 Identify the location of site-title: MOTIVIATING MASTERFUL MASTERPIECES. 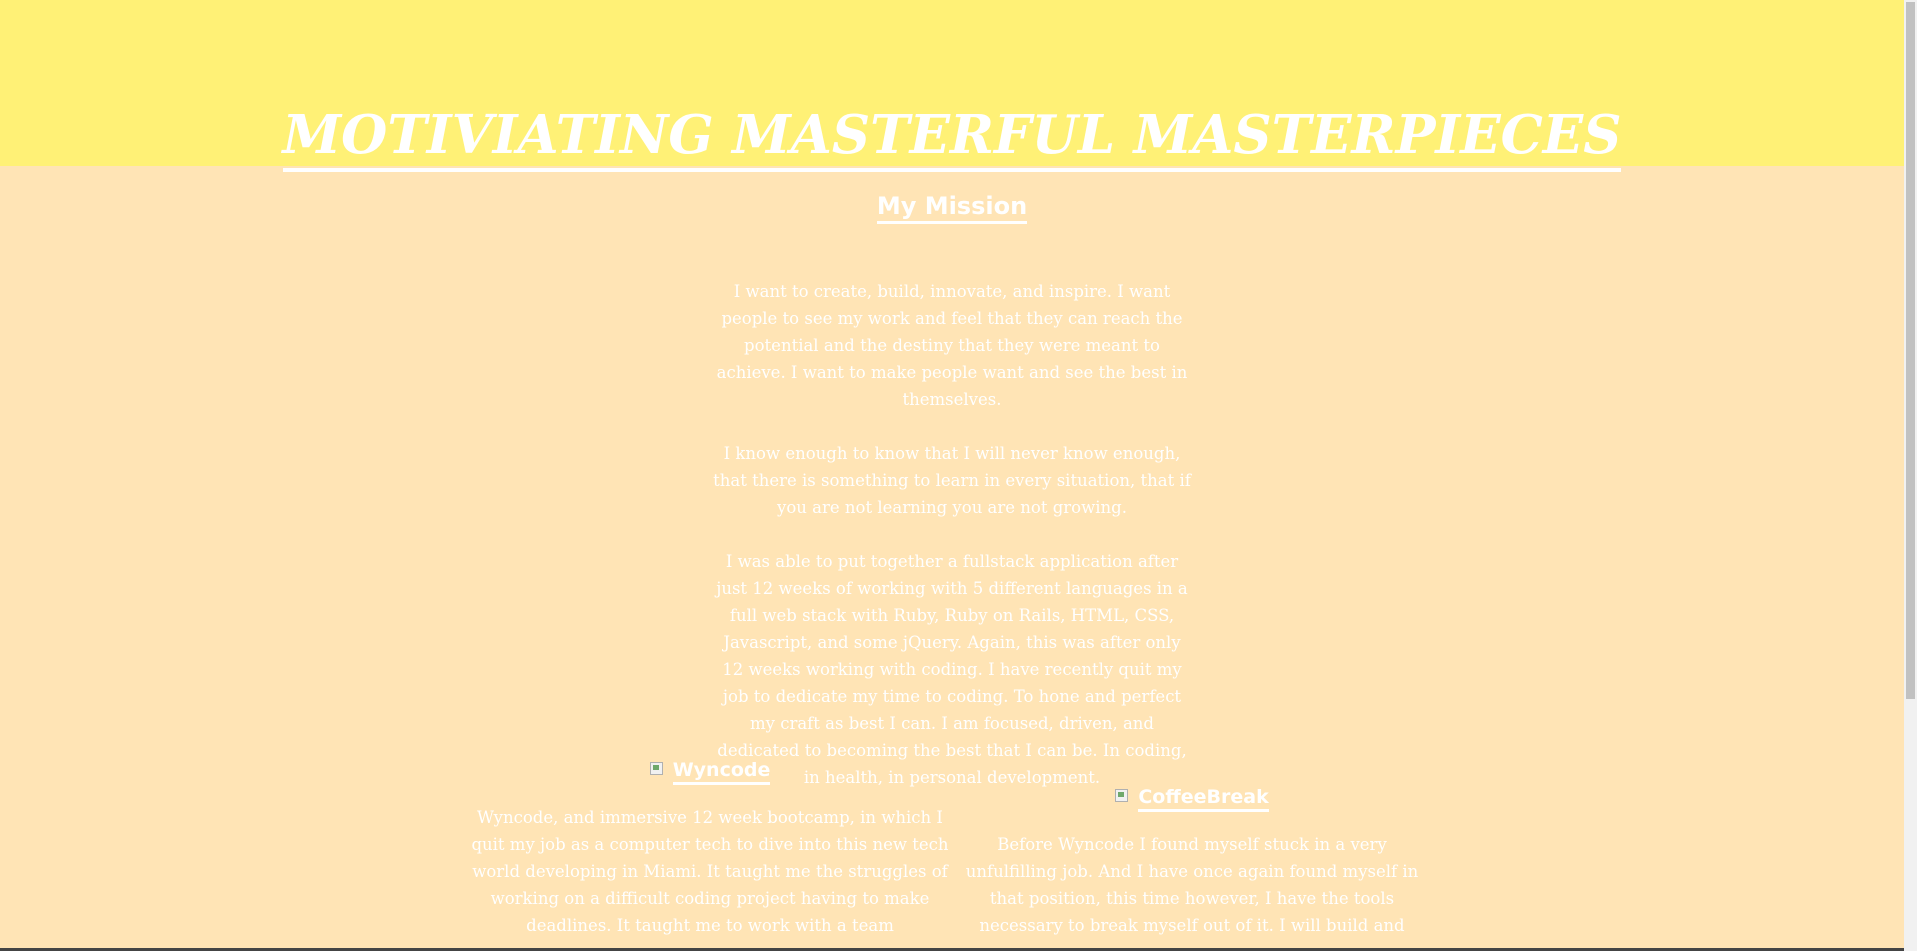
(952, 136).